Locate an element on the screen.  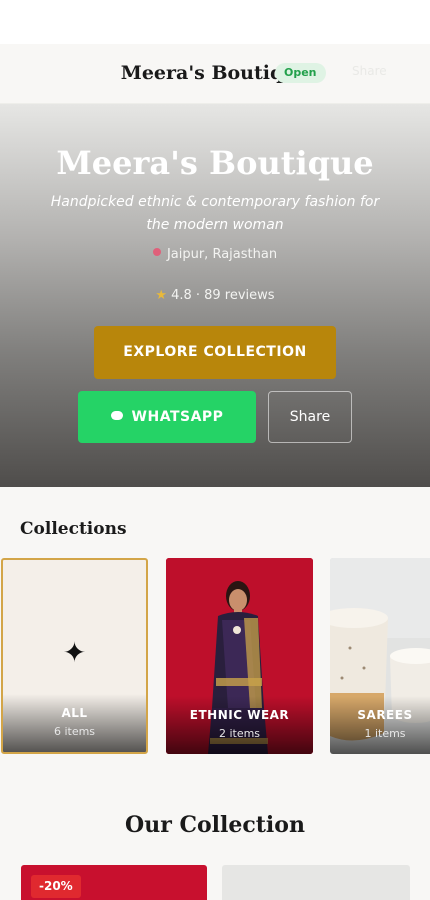
explore-collection-button: EXPLORE COLLECTION is located at coordinates (215, 352).